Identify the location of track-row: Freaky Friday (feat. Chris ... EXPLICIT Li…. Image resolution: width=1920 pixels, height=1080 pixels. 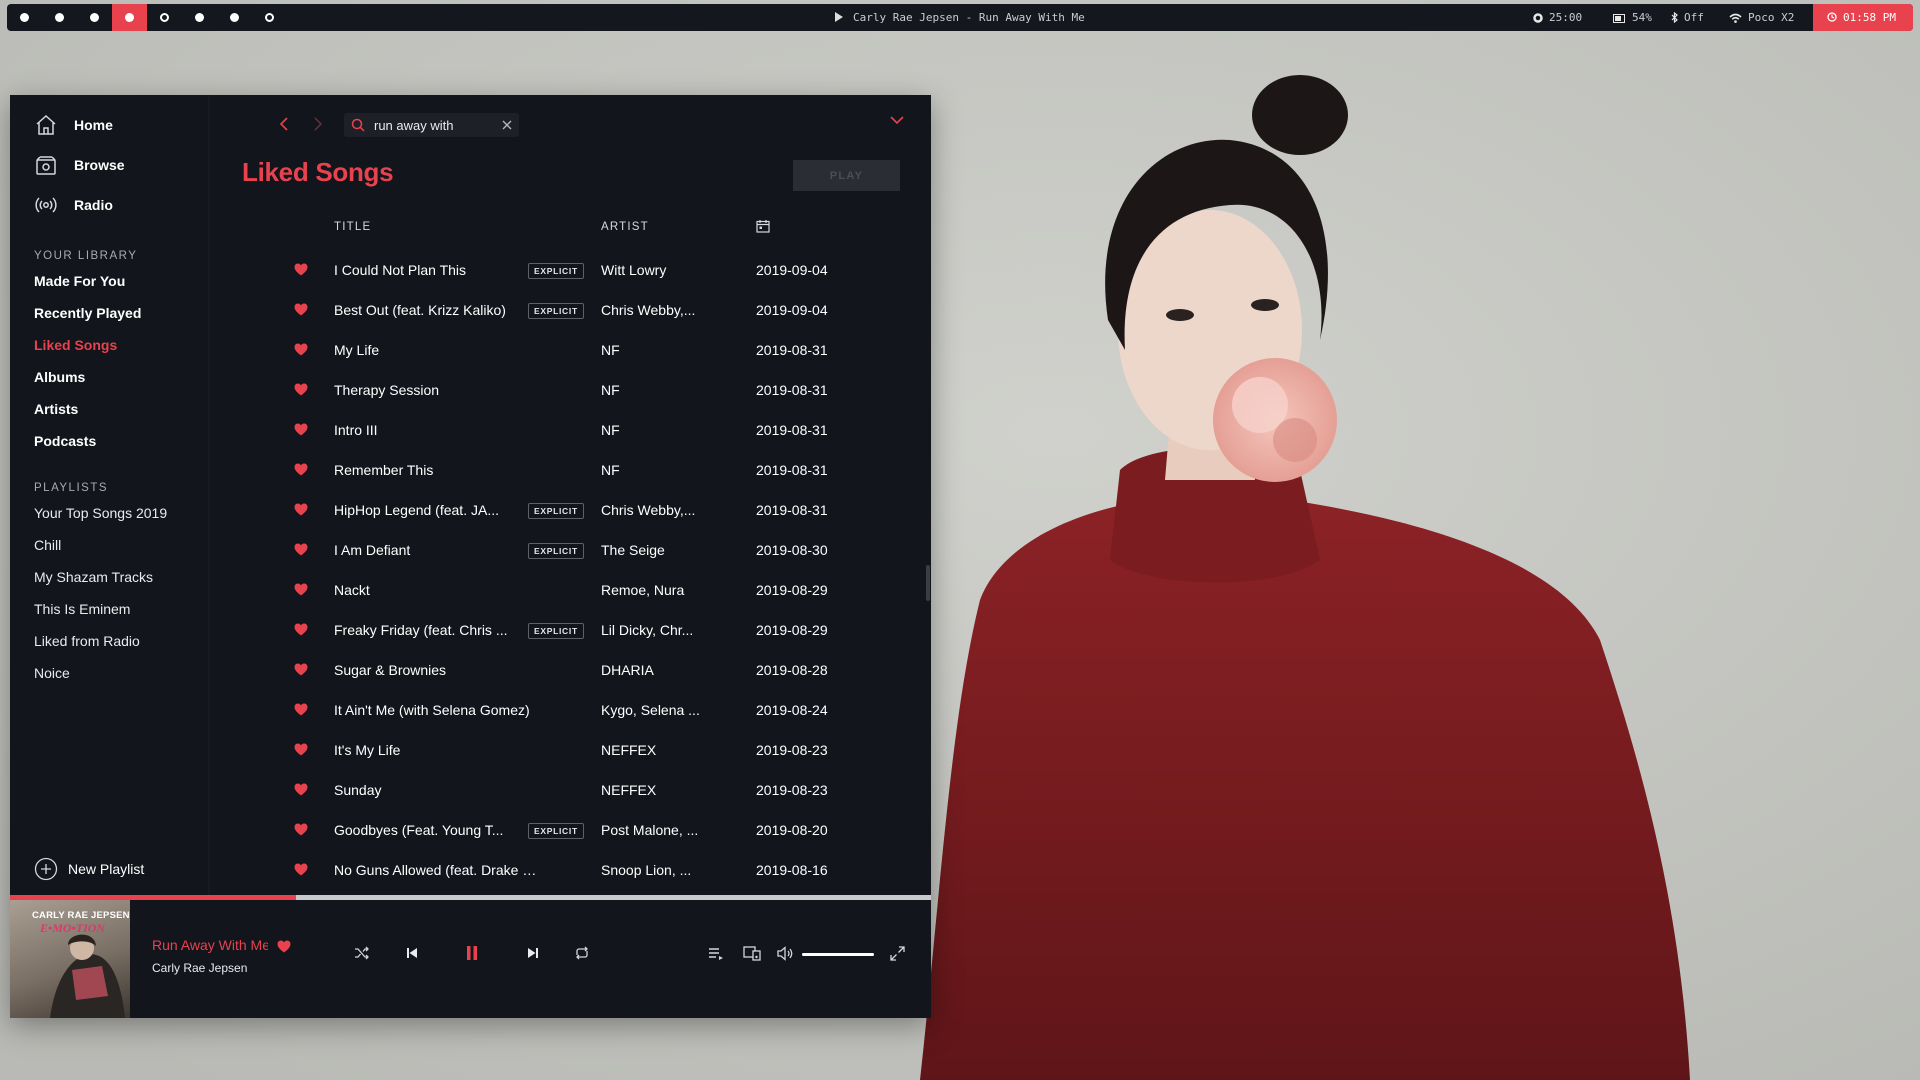
(568, 630).